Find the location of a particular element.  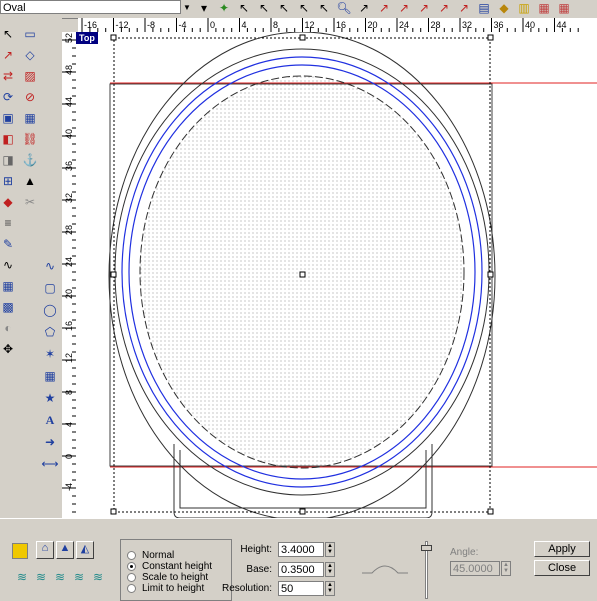

radio-limit-to-height: Limit to height is located at coordinates (165, 588).